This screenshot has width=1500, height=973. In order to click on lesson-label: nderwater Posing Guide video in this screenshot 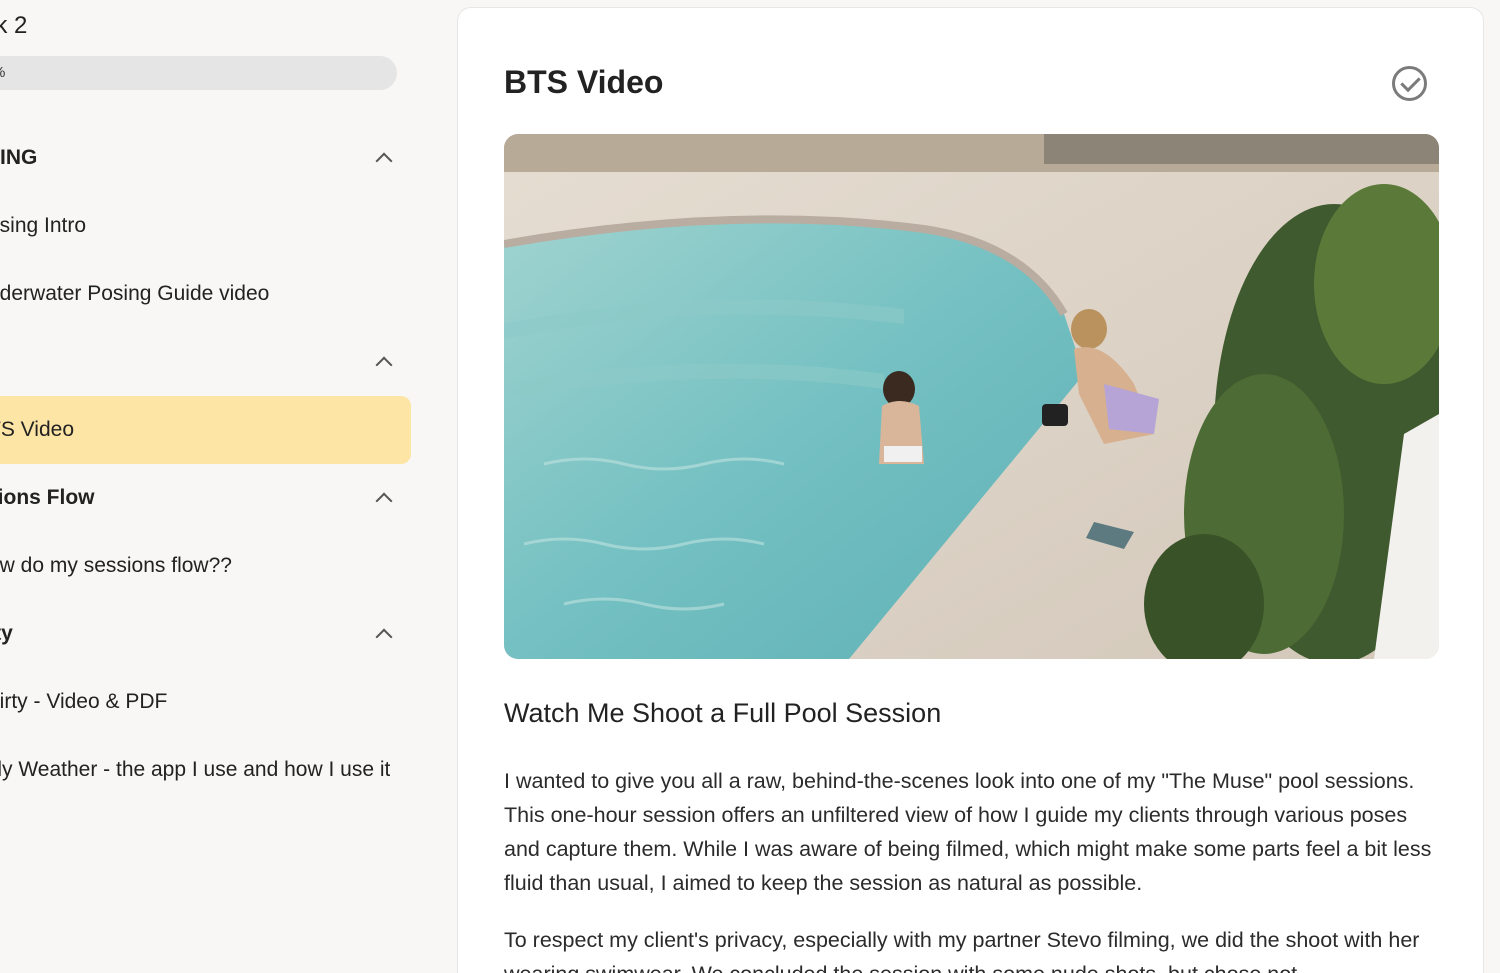, I will do `click(135, 293)`.